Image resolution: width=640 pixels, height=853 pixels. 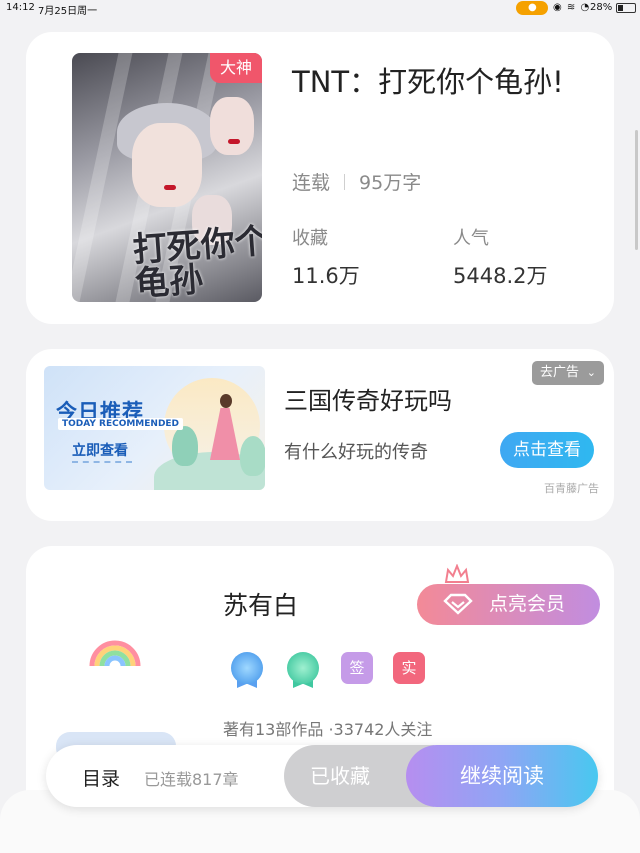 What do you see at coordinates (328, 729) in the screenshot?
I see `author-stats: 著有13部作品 ·33742人关注` at bounding box center [328, 729].